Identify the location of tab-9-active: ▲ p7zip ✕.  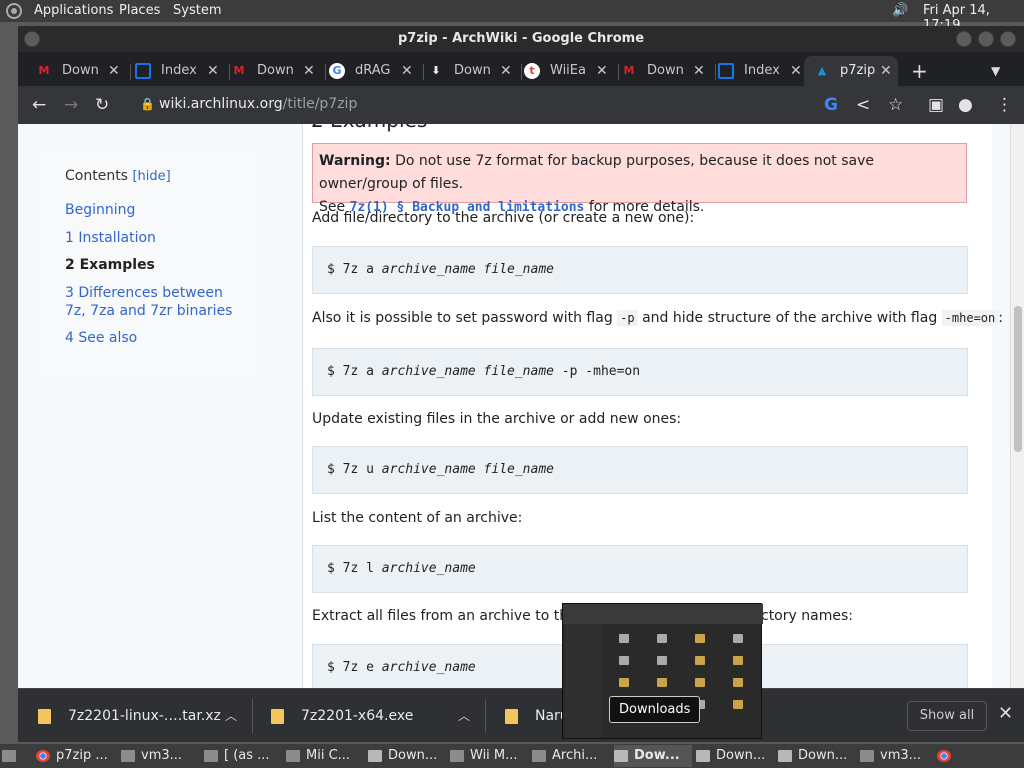
(851, 71).